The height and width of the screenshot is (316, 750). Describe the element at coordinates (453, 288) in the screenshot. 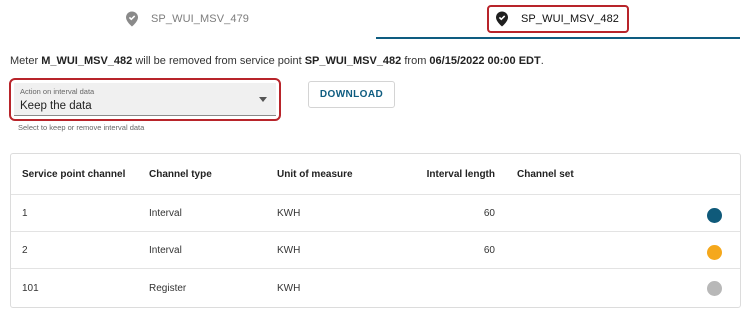

I see `interval-length-cell` at that location.